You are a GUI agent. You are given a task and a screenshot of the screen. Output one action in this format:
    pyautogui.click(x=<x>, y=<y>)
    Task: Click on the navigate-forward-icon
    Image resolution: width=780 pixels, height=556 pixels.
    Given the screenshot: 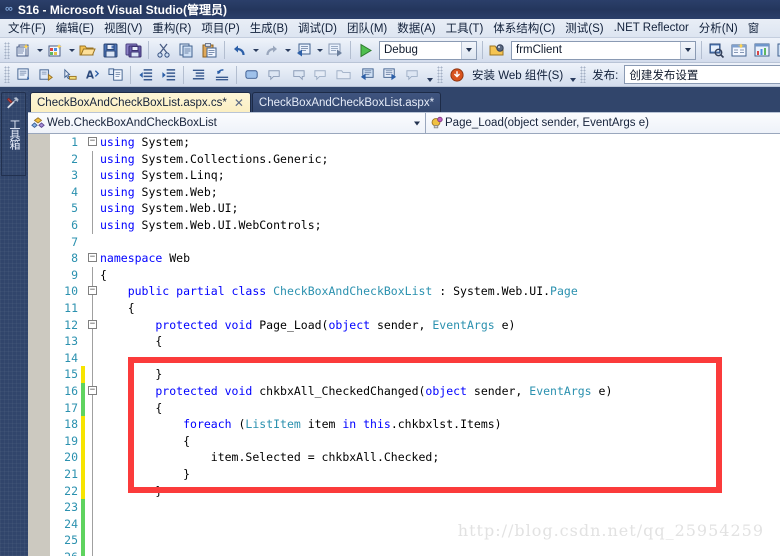 What is the action you would take?
    pyautogui.click(x=335, y=50)
    